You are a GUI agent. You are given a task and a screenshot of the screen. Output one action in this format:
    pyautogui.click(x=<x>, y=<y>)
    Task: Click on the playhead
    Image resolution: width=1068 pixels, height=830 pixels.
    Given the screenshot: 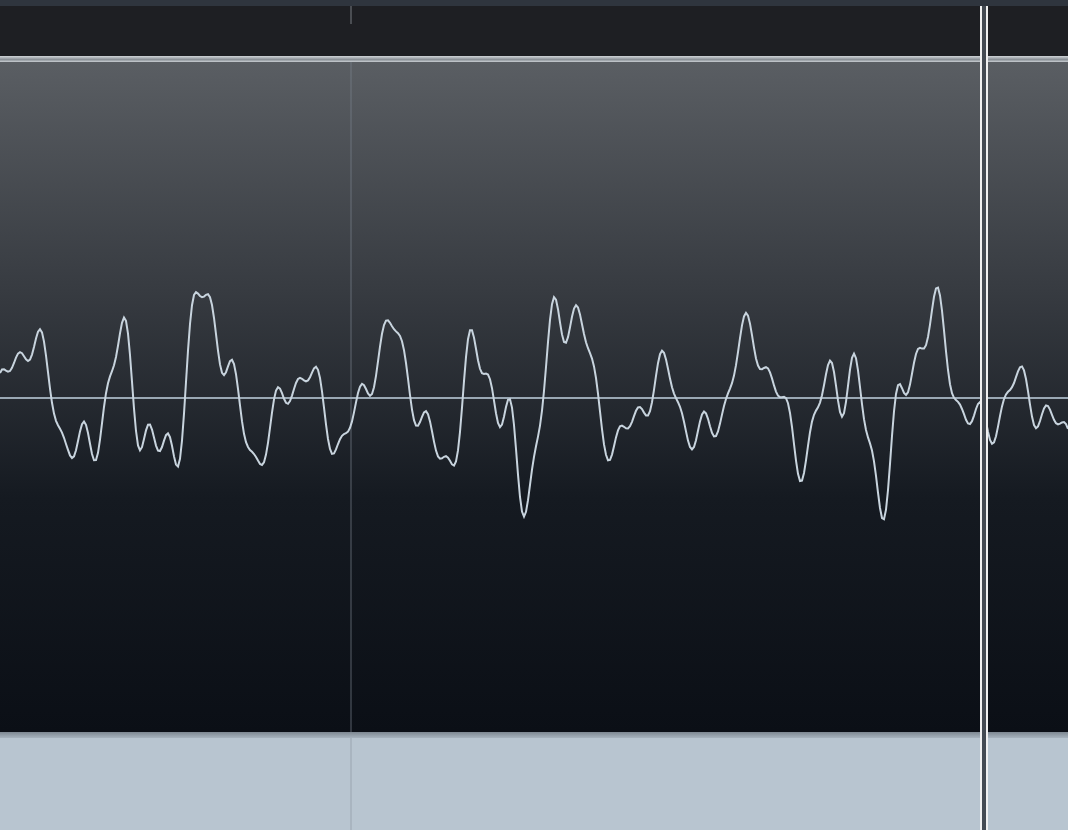 What is the action you would take?
    pyautogui.click(x=984, y=418)
    